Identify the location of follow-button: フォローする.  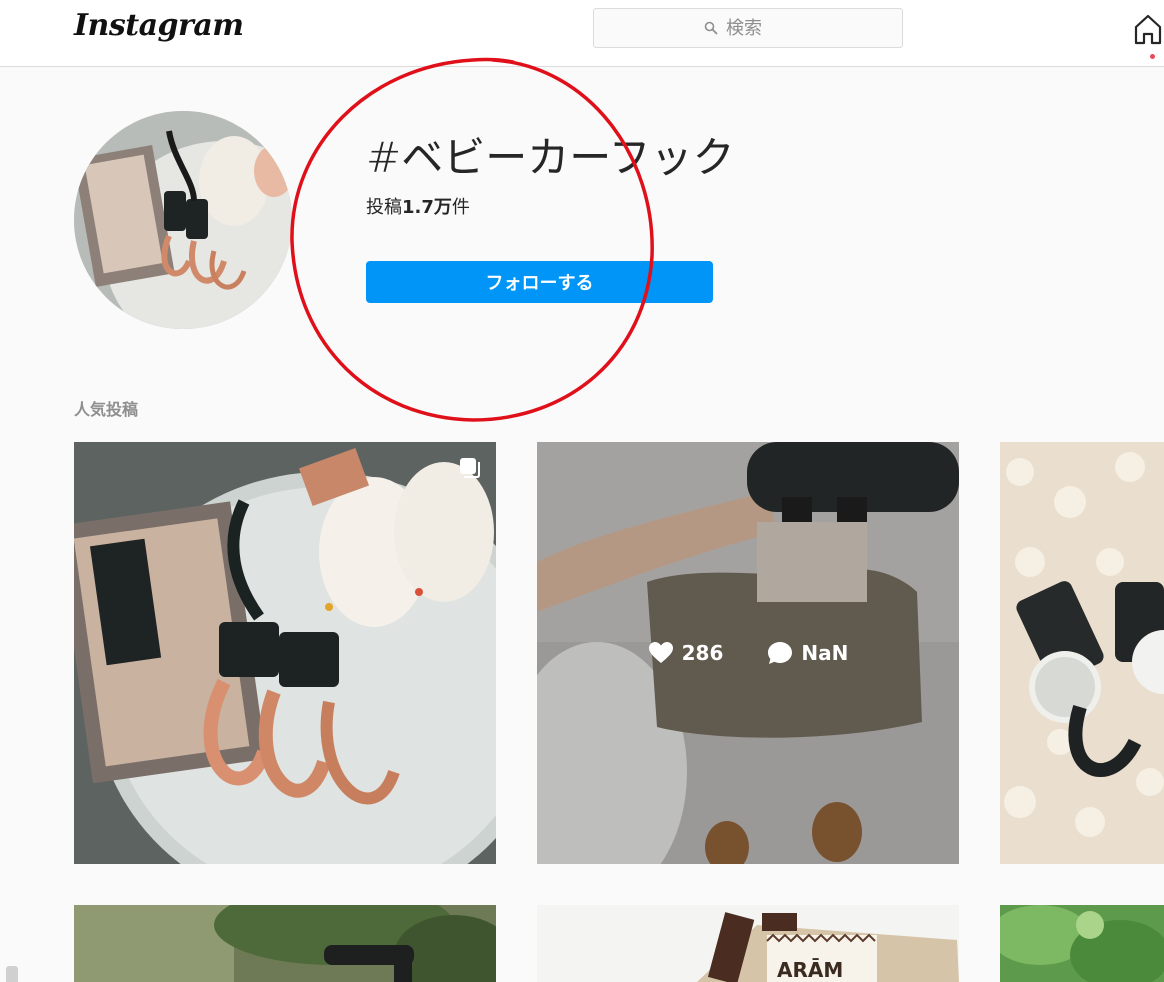
(539, 282).